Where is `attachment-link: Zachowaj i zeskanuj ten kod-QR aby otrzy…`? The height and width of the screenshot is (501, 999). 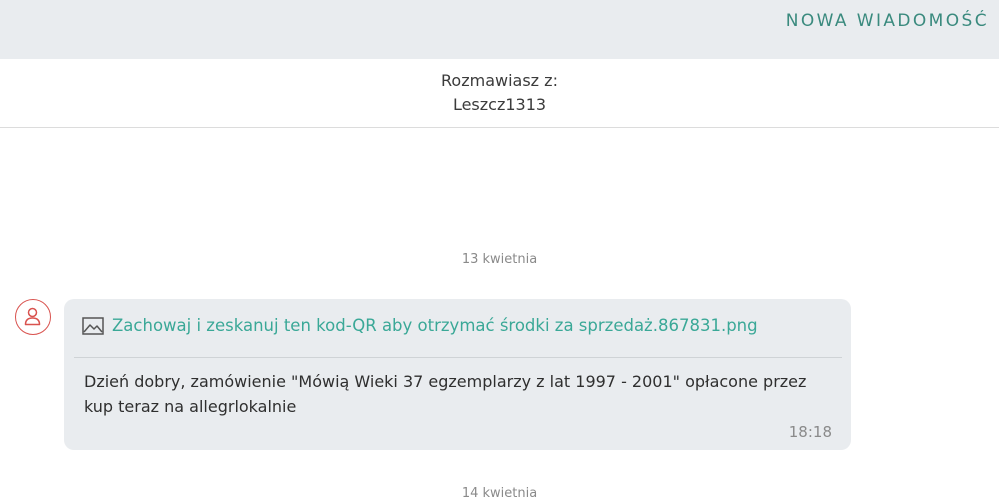 attachment-link: Zachowaj i zeskanuj ten kod-QR aby otrzy… is located at coordinates (420, 325).